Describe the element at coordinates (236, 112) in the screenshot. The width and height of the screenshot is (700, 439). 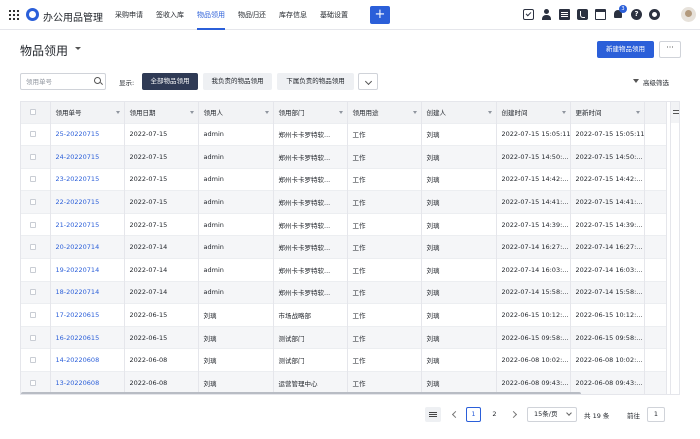
I see `column-header: 领用人` at that location.